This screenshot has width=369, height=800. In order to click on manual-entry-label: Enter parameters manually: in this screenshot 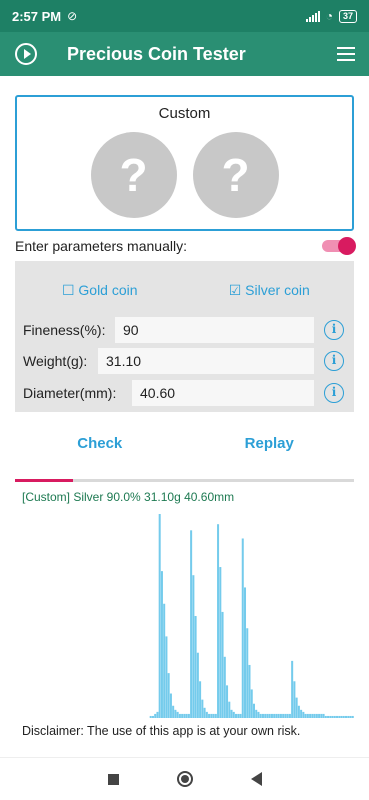, I will do `click(101, 246)`.